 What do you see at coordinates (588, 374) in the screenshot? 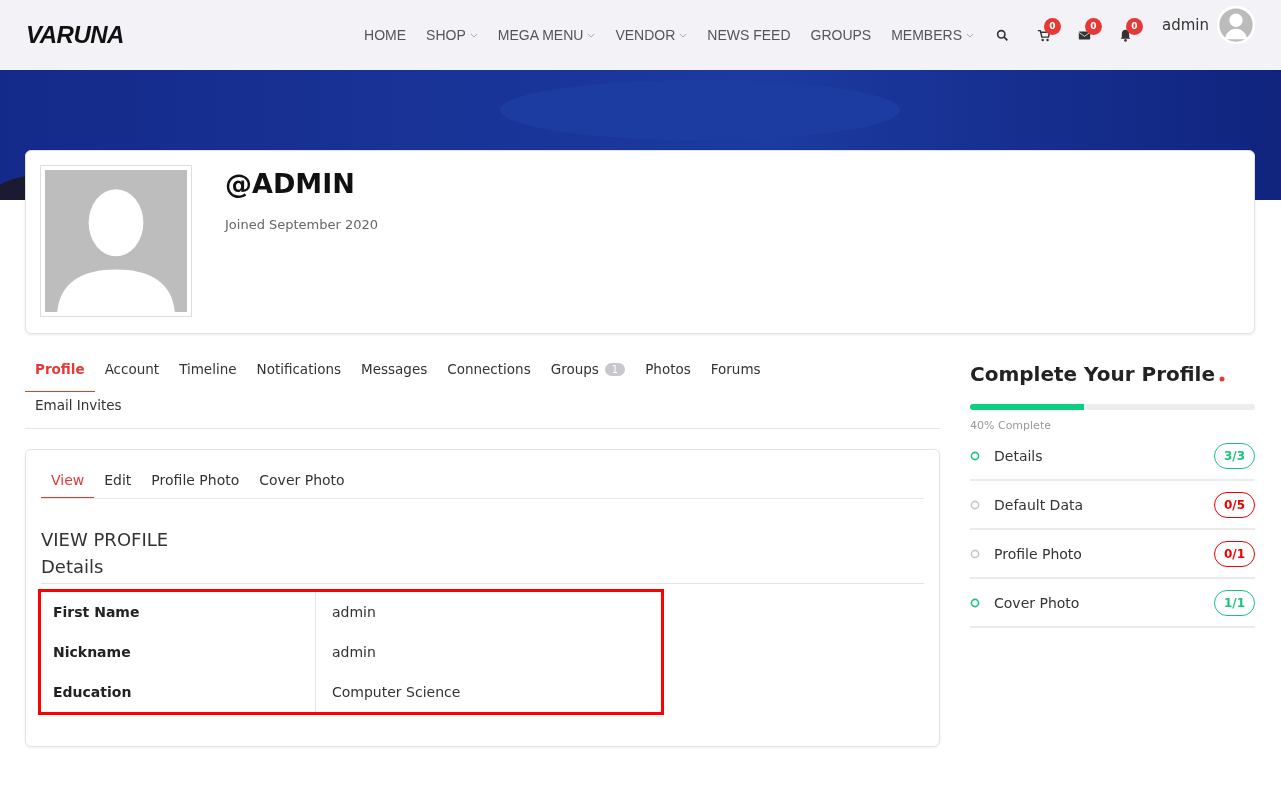
I see `profile-tab: Groups 1` at bounding box center [588, 374].